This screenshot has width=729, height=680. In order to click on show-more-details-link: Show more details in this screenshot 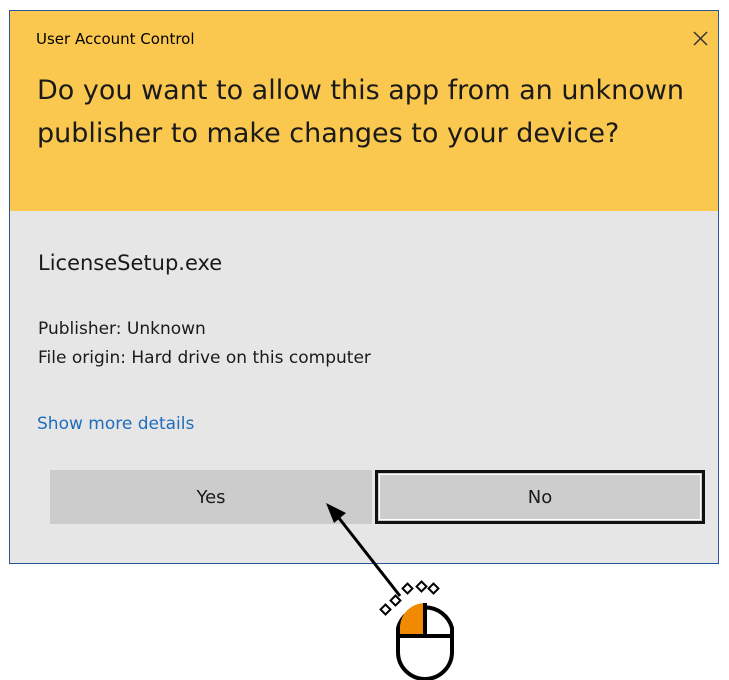, I will do `click(115, 424)`.